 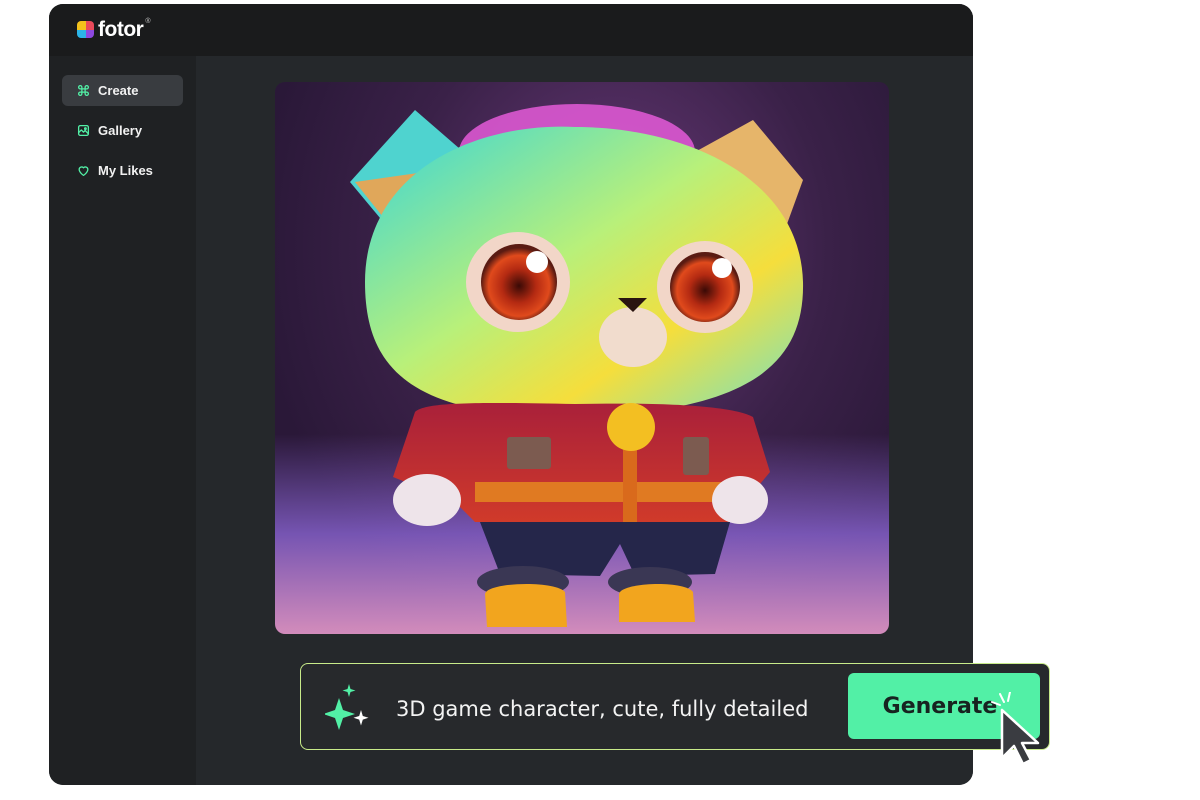 What do you see at coordinates (85, 29) in the screenshot?
I see `logo-mark-icon` at bounding box center [85, 29].